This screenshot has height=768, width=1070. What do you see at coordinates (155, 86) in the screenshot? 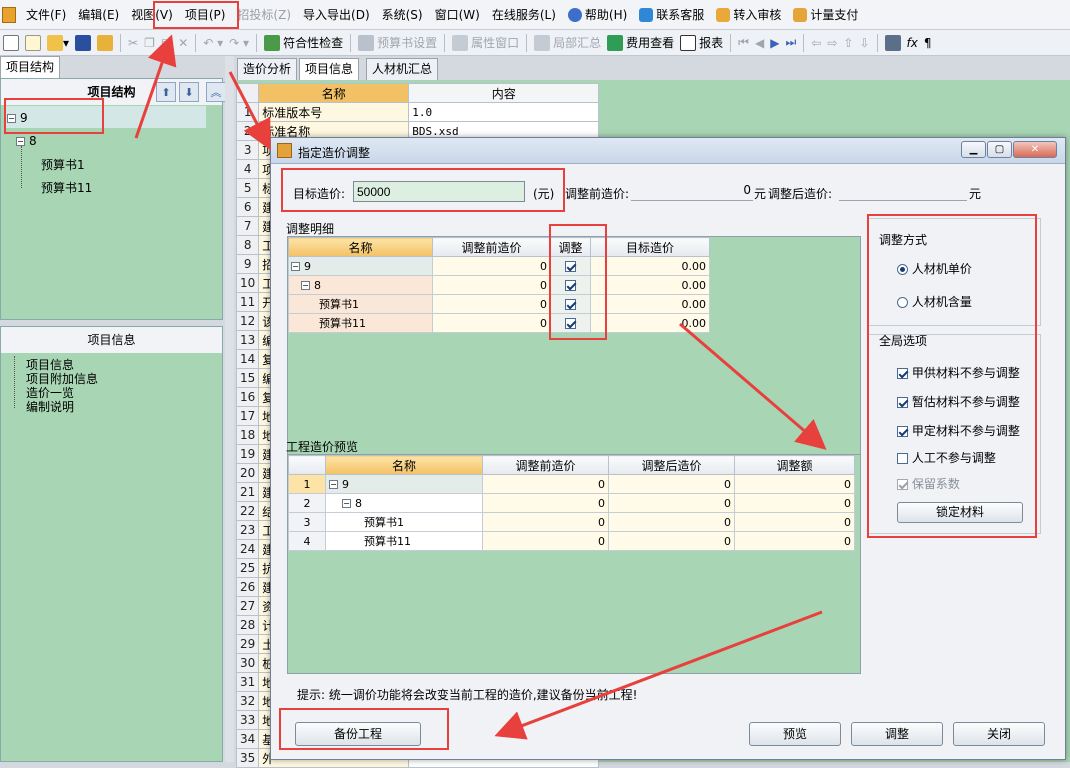
I see `arrow-tree-to-menu` at bounding box center [155, 86].